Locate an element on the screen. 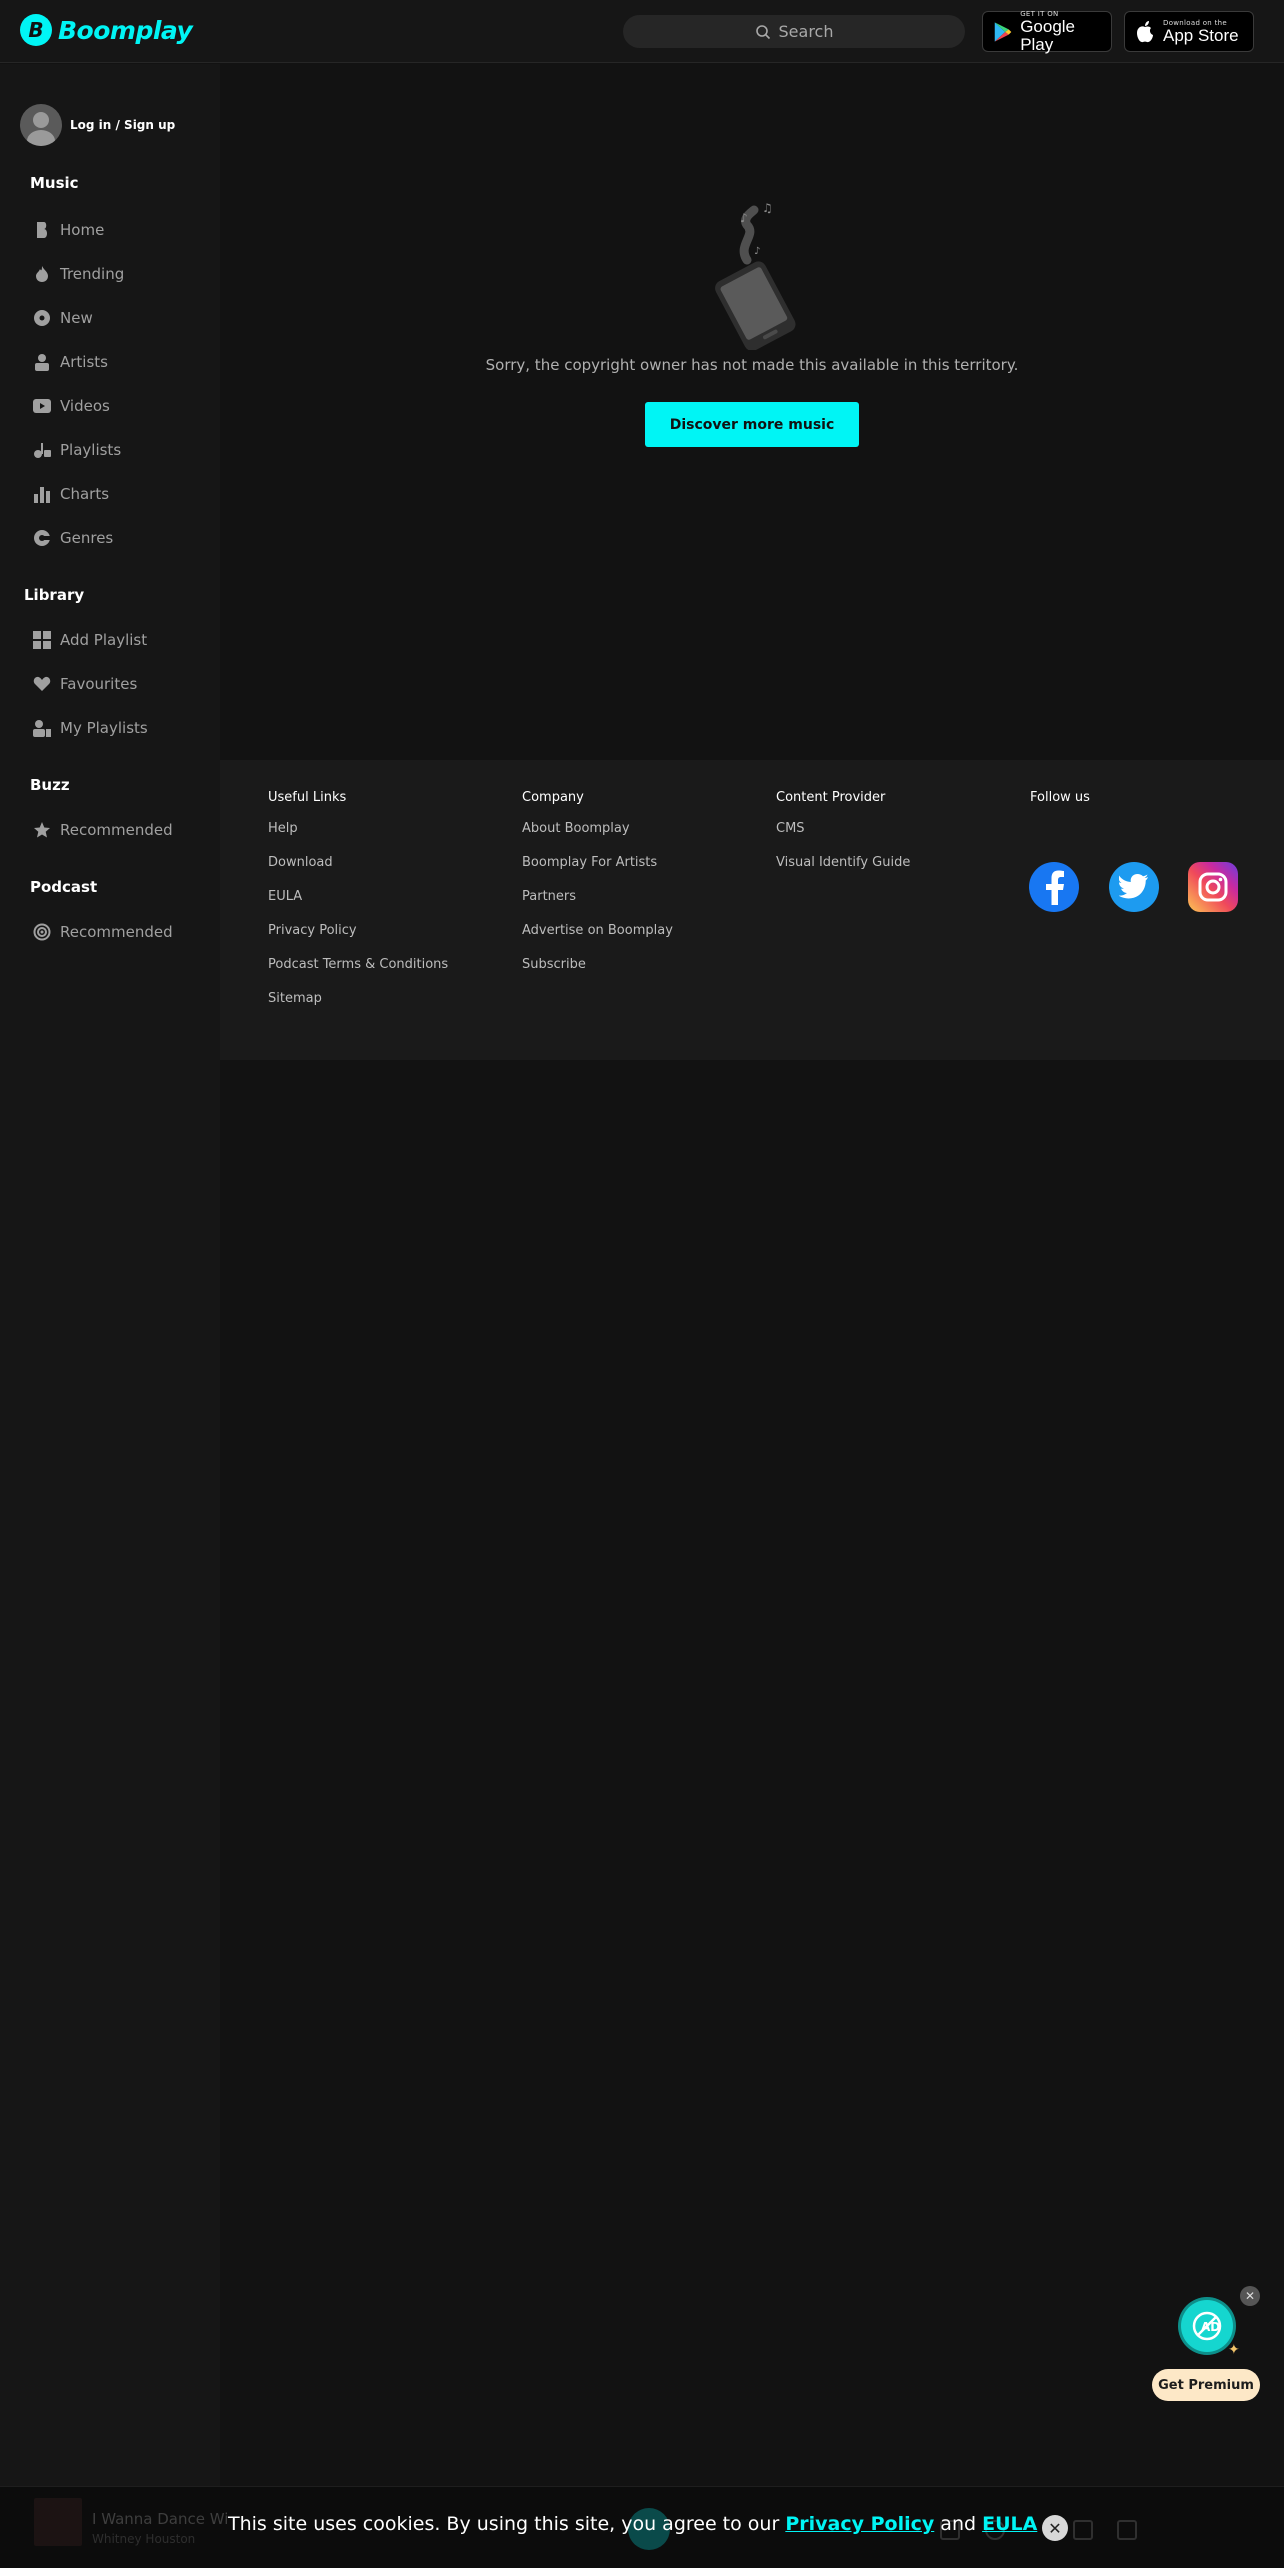 The height and width of the screenshot is (2568, 1284). sidebar-item-playlists: Playlists is located at coordinates (76, 450).